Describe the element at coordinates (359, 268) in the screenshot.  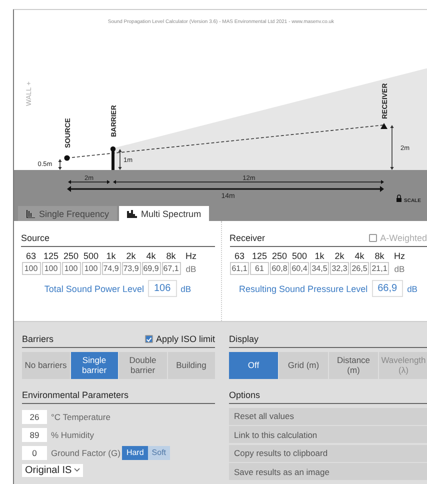
I see `level-value: 26,5` at that location.